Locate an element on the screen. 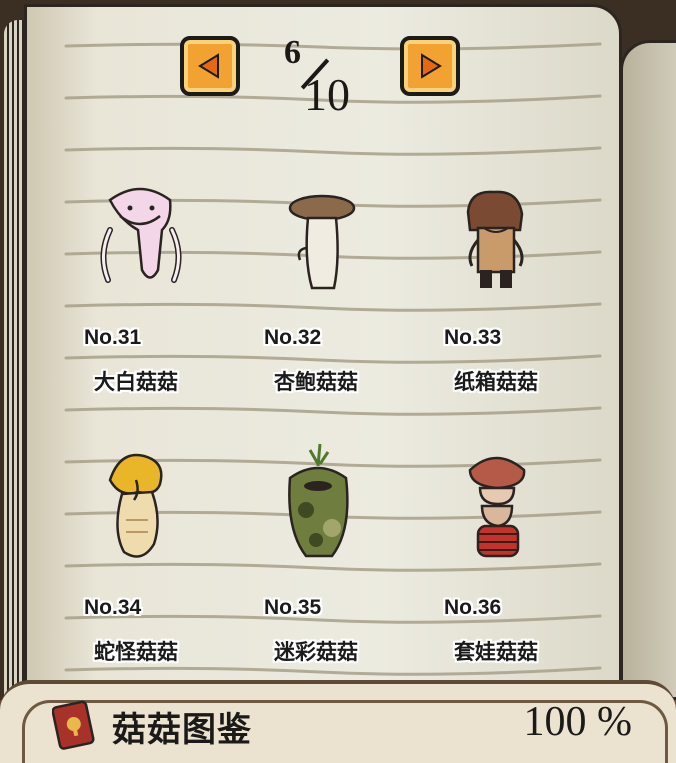  mushroom-card-34: No.34 蛇怪菇菇 is located at coordinates (170, 565).